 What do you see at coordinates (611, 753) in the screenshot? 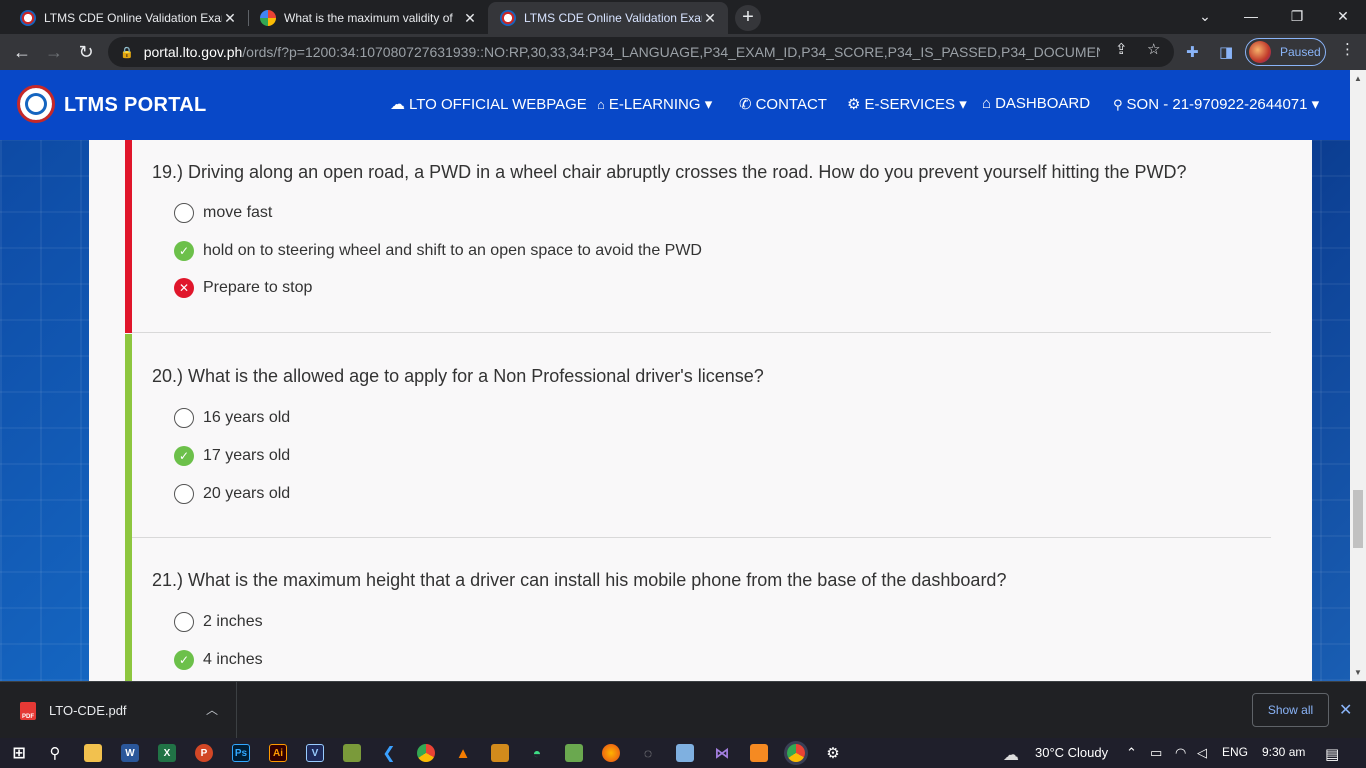
I see `firefox-icon` at bounding box center [611, 753].